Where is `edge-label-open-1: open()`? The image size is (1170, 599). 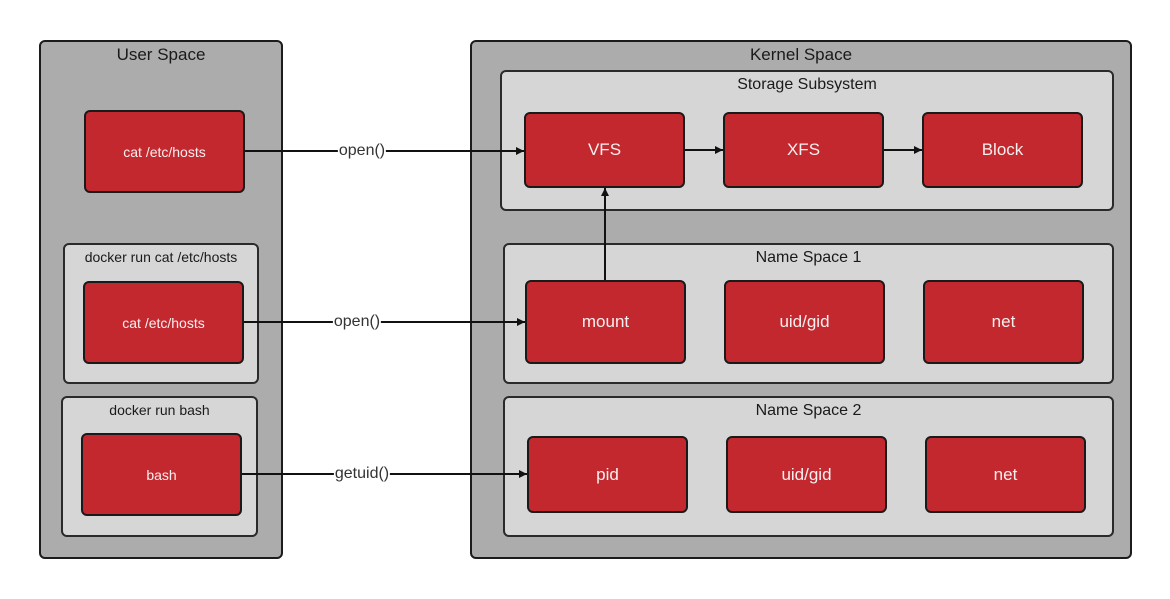 edge-label-open-1: open() is located at coordinates (362, 151).